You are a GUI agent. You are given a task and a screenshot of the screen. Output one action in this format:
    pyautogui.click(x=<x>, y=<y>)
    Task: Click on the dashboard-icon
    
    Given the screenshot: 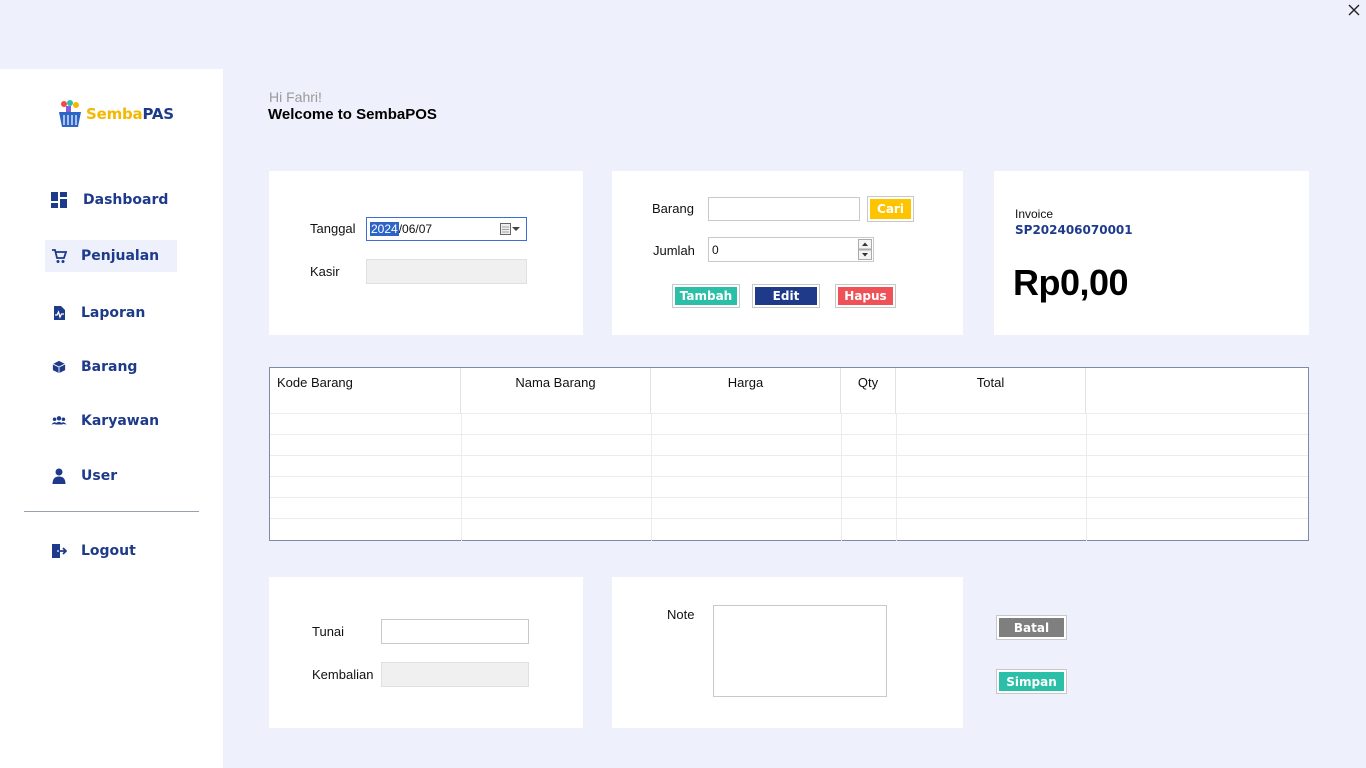 What is the action you would take?
    pyautogui.click(x=59, y=200)
    